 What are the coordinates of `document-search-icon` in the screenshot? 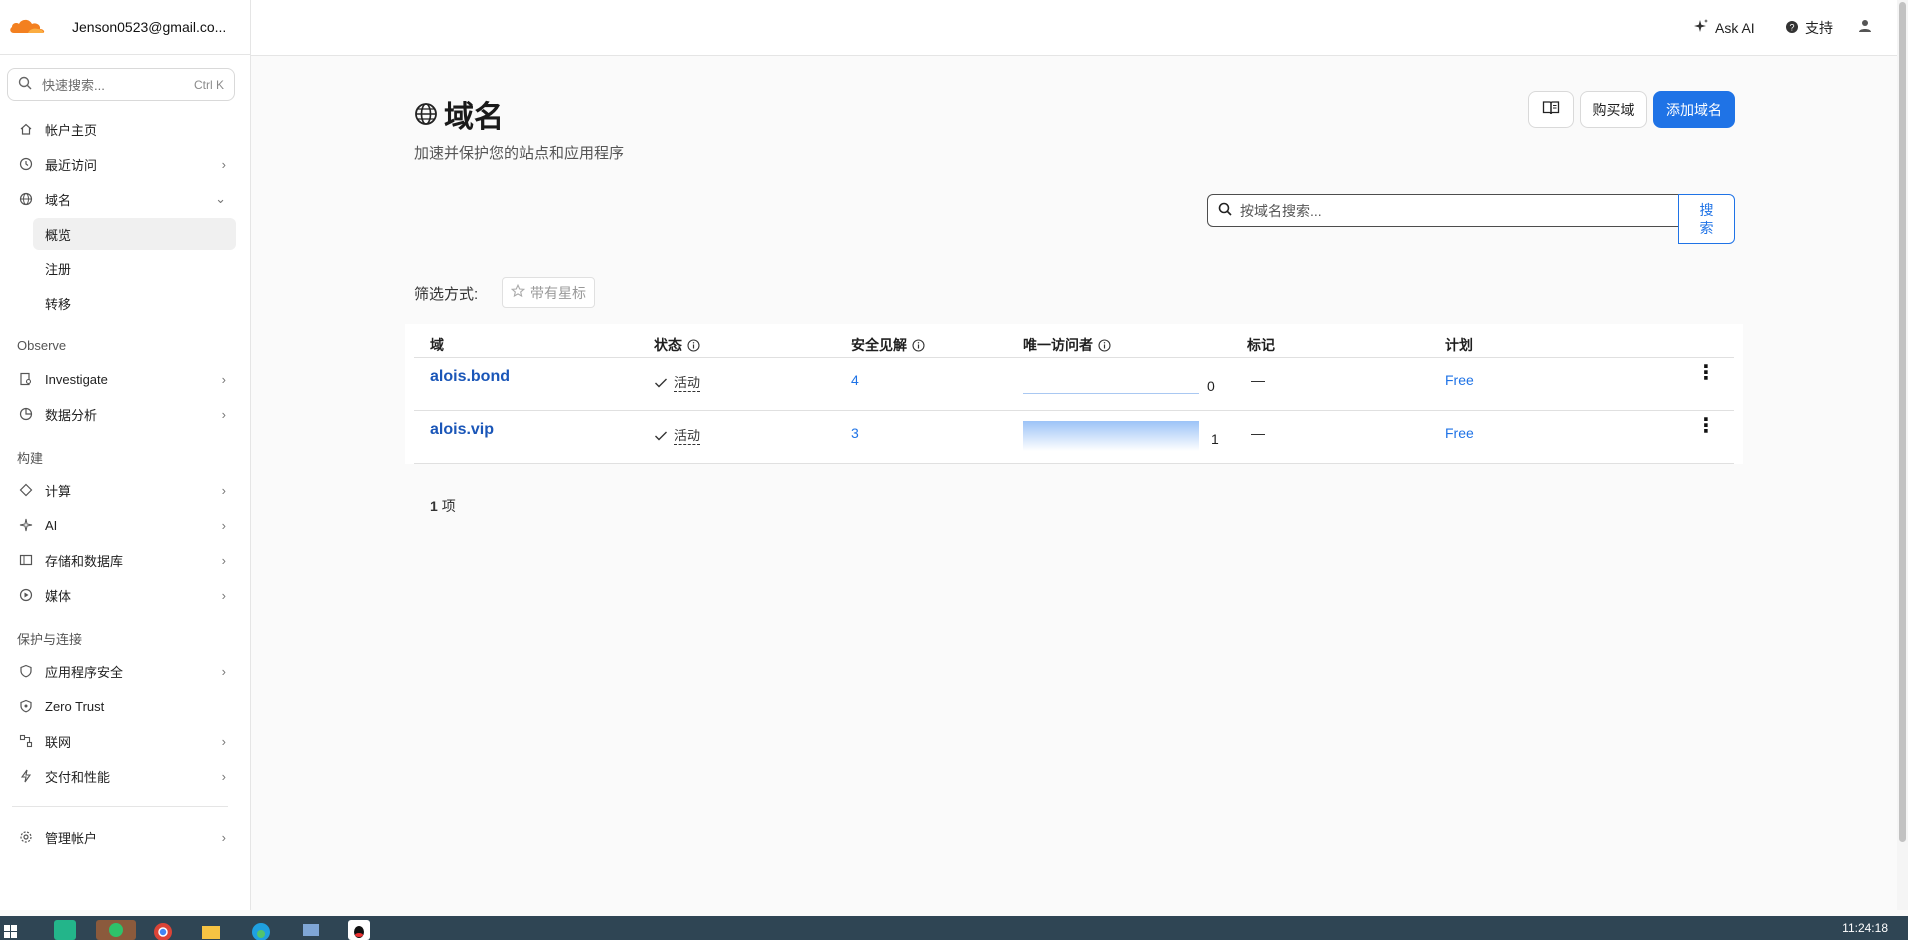 It's located at (26, 379).